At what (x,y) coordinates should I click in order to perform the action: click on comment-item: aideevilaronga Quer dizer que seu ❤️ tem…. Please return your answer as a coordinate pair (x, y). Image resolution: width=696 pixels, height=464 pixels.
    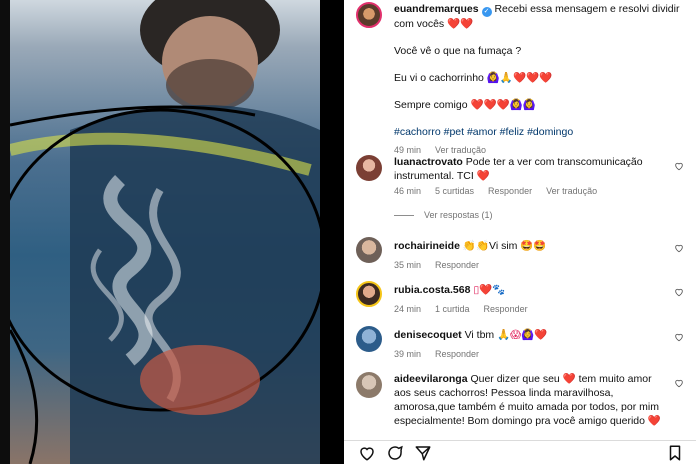
    Looking at the image, I should click on (521, 400).